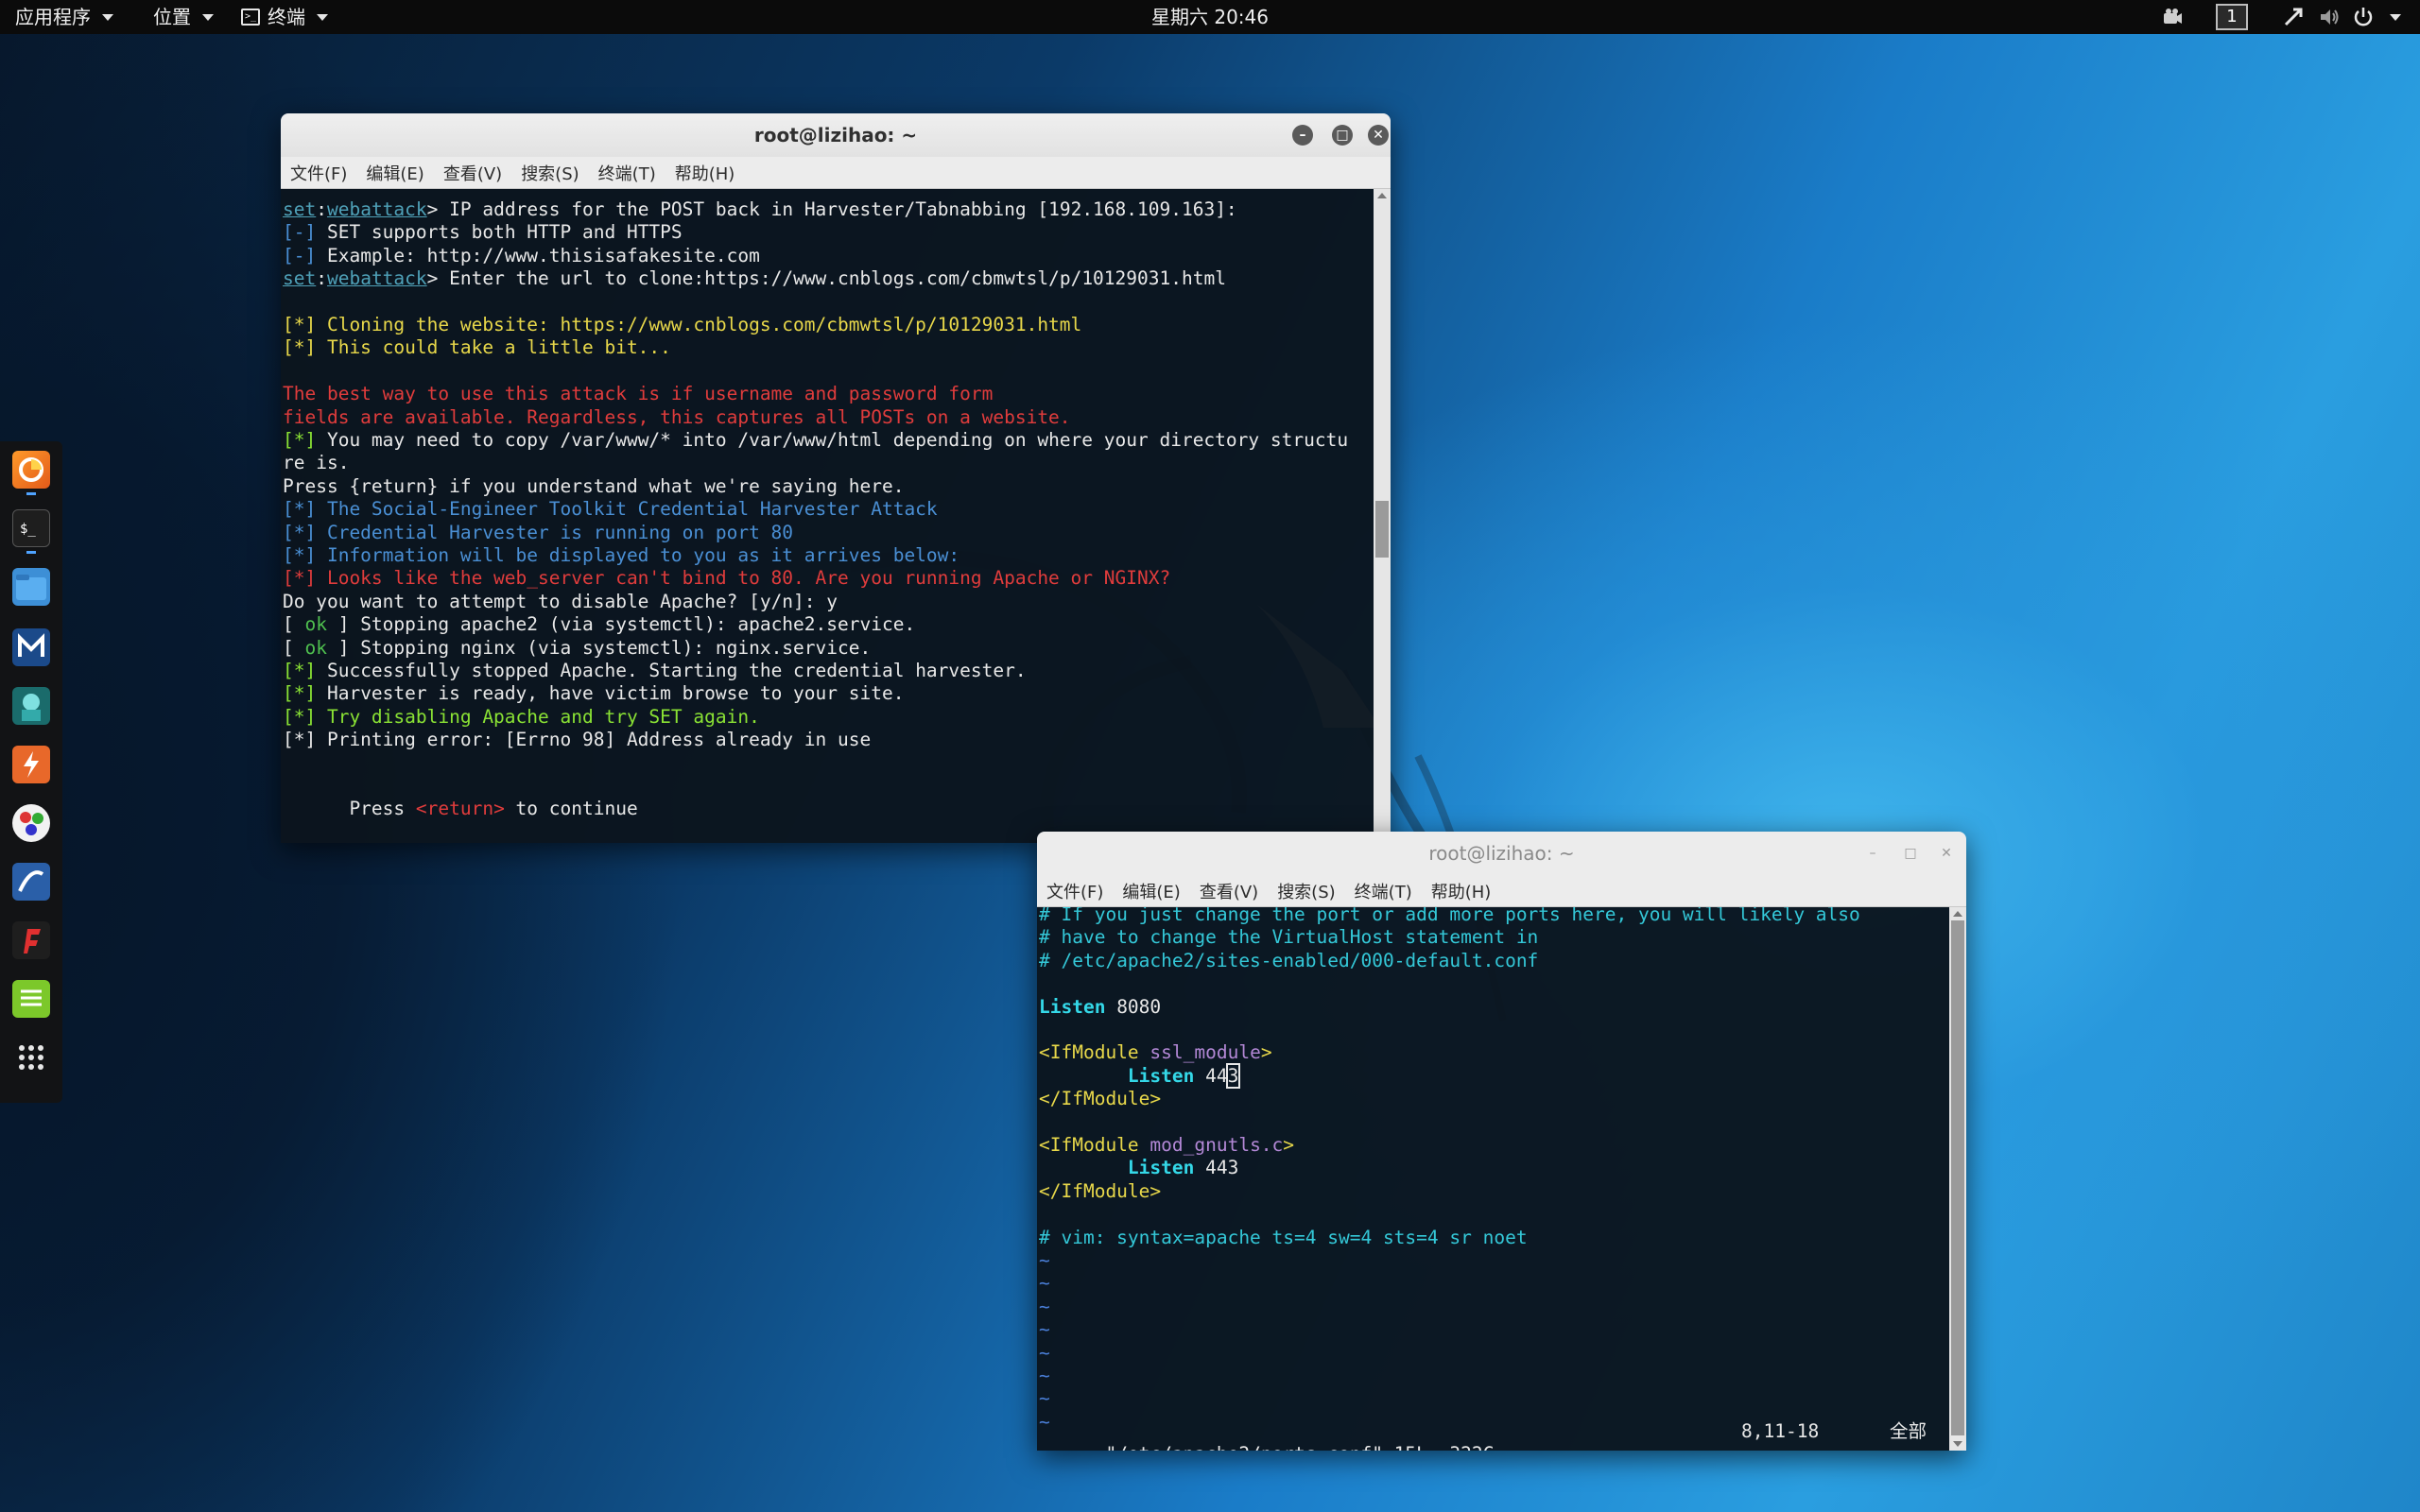 This screenshot has height=1512, width=2420. I want to click on dock: $_, so click(31, 772).